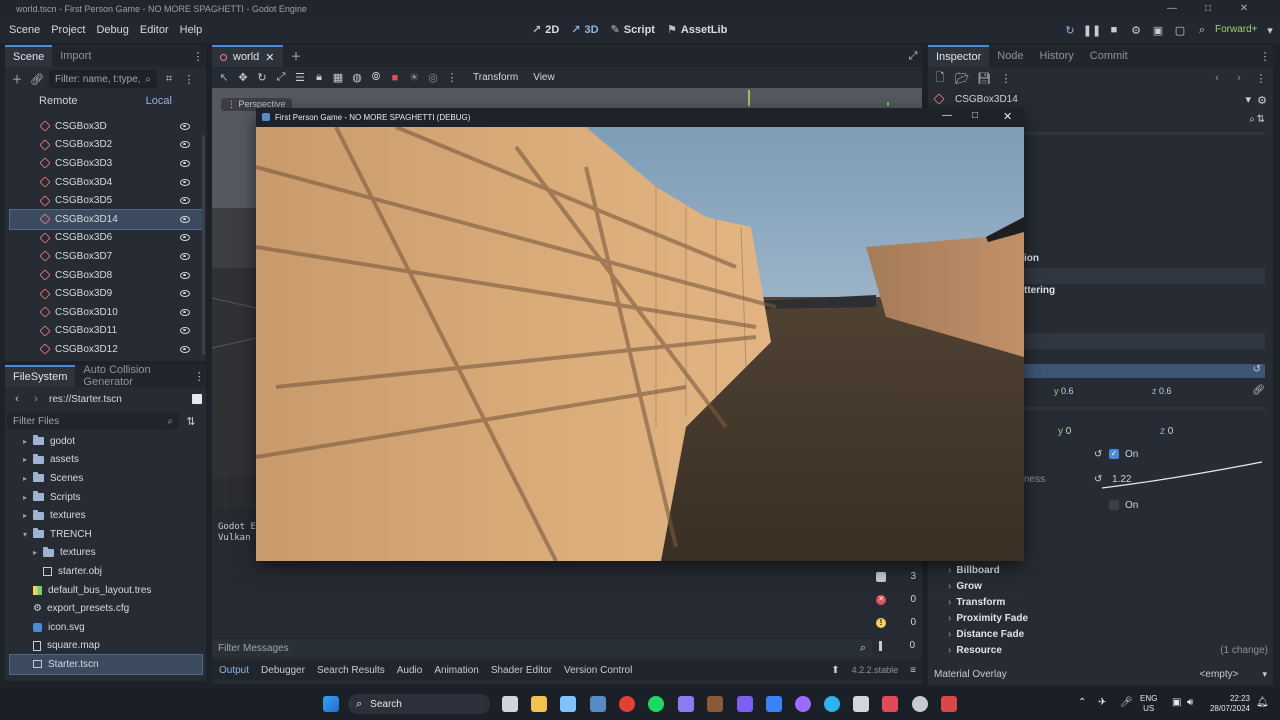  I want to click on fs-path: res://Starter.tscn, so click(85, 399).